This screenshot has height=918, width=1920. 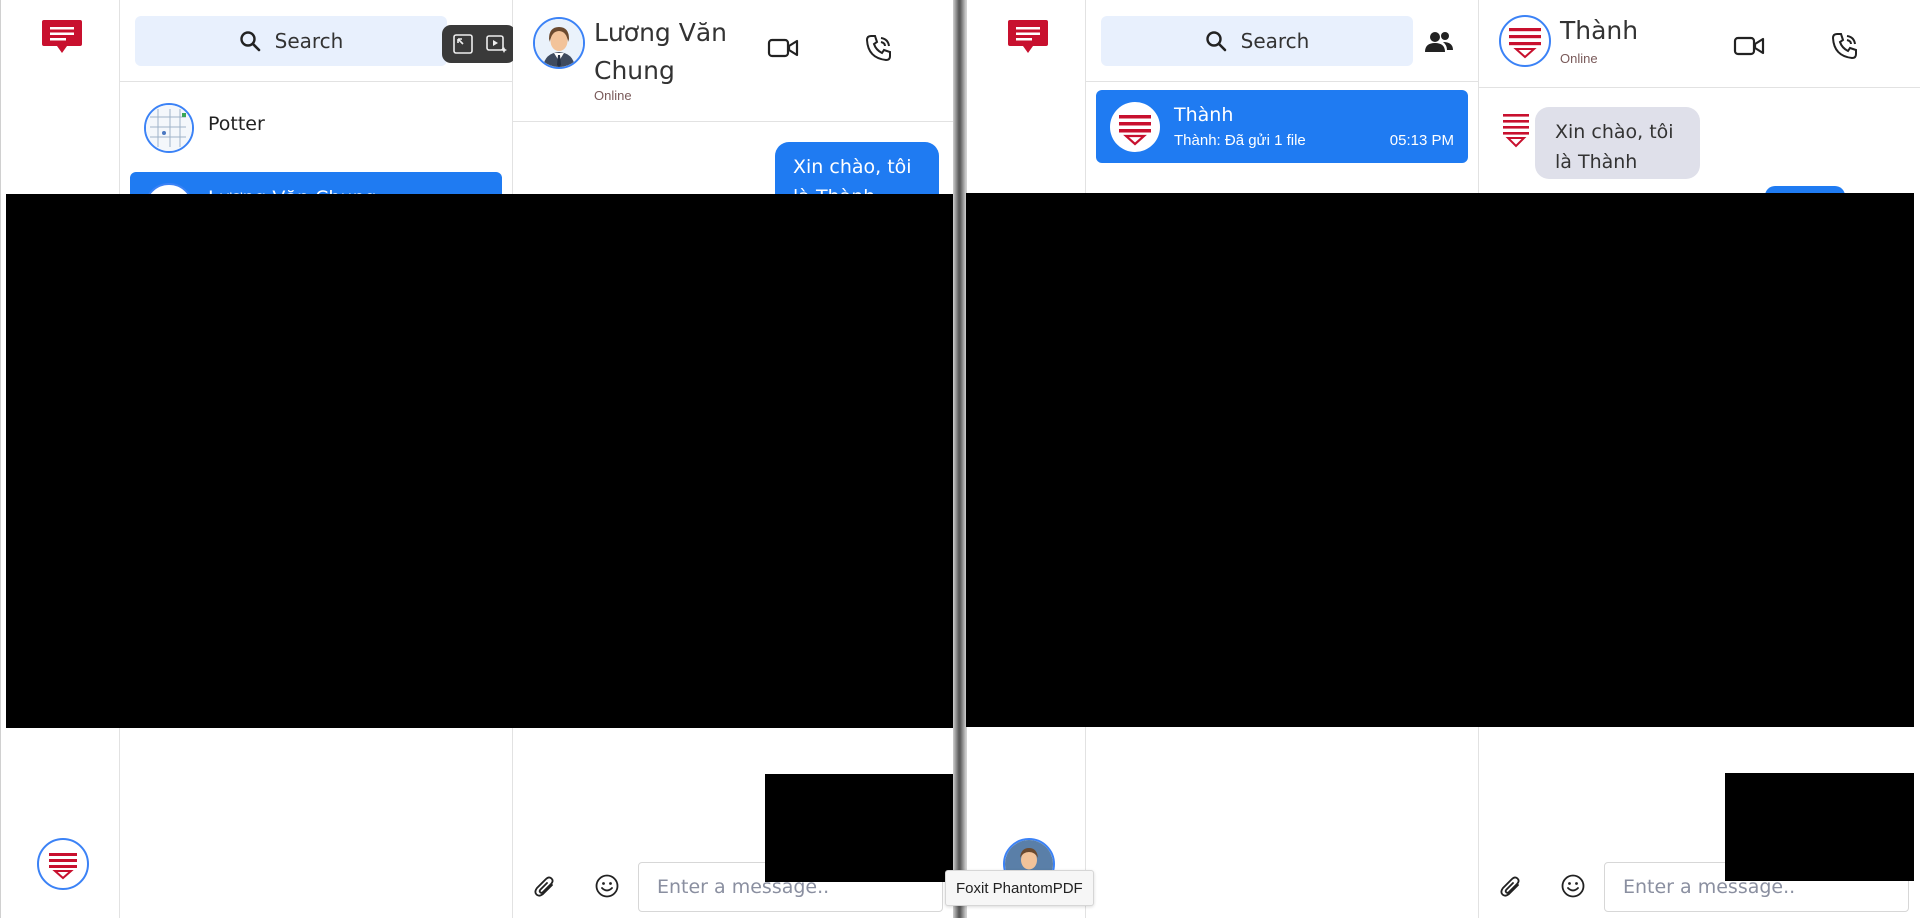 I want to click on people-icon, so click(x=1439, y=42).